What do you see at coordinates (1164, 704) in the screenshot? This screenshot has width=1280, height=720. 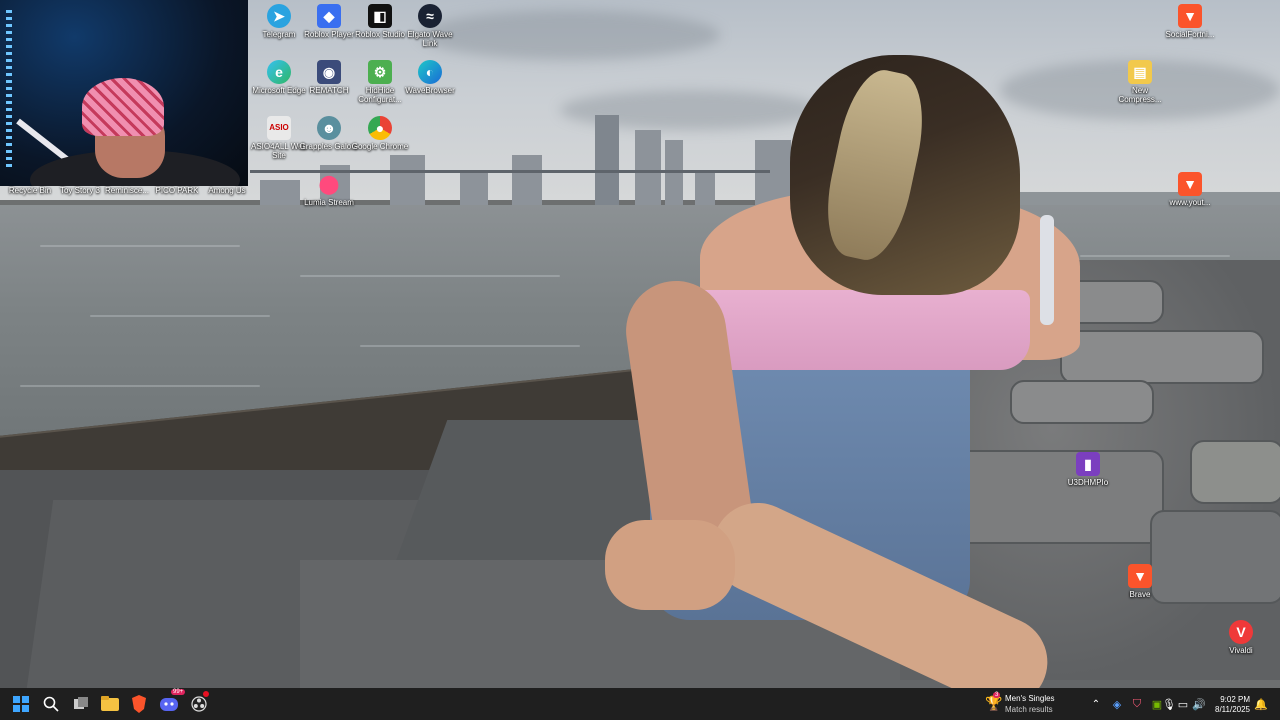 I see `tray-microphone: 🎙` at bounding box center [1164, 704].